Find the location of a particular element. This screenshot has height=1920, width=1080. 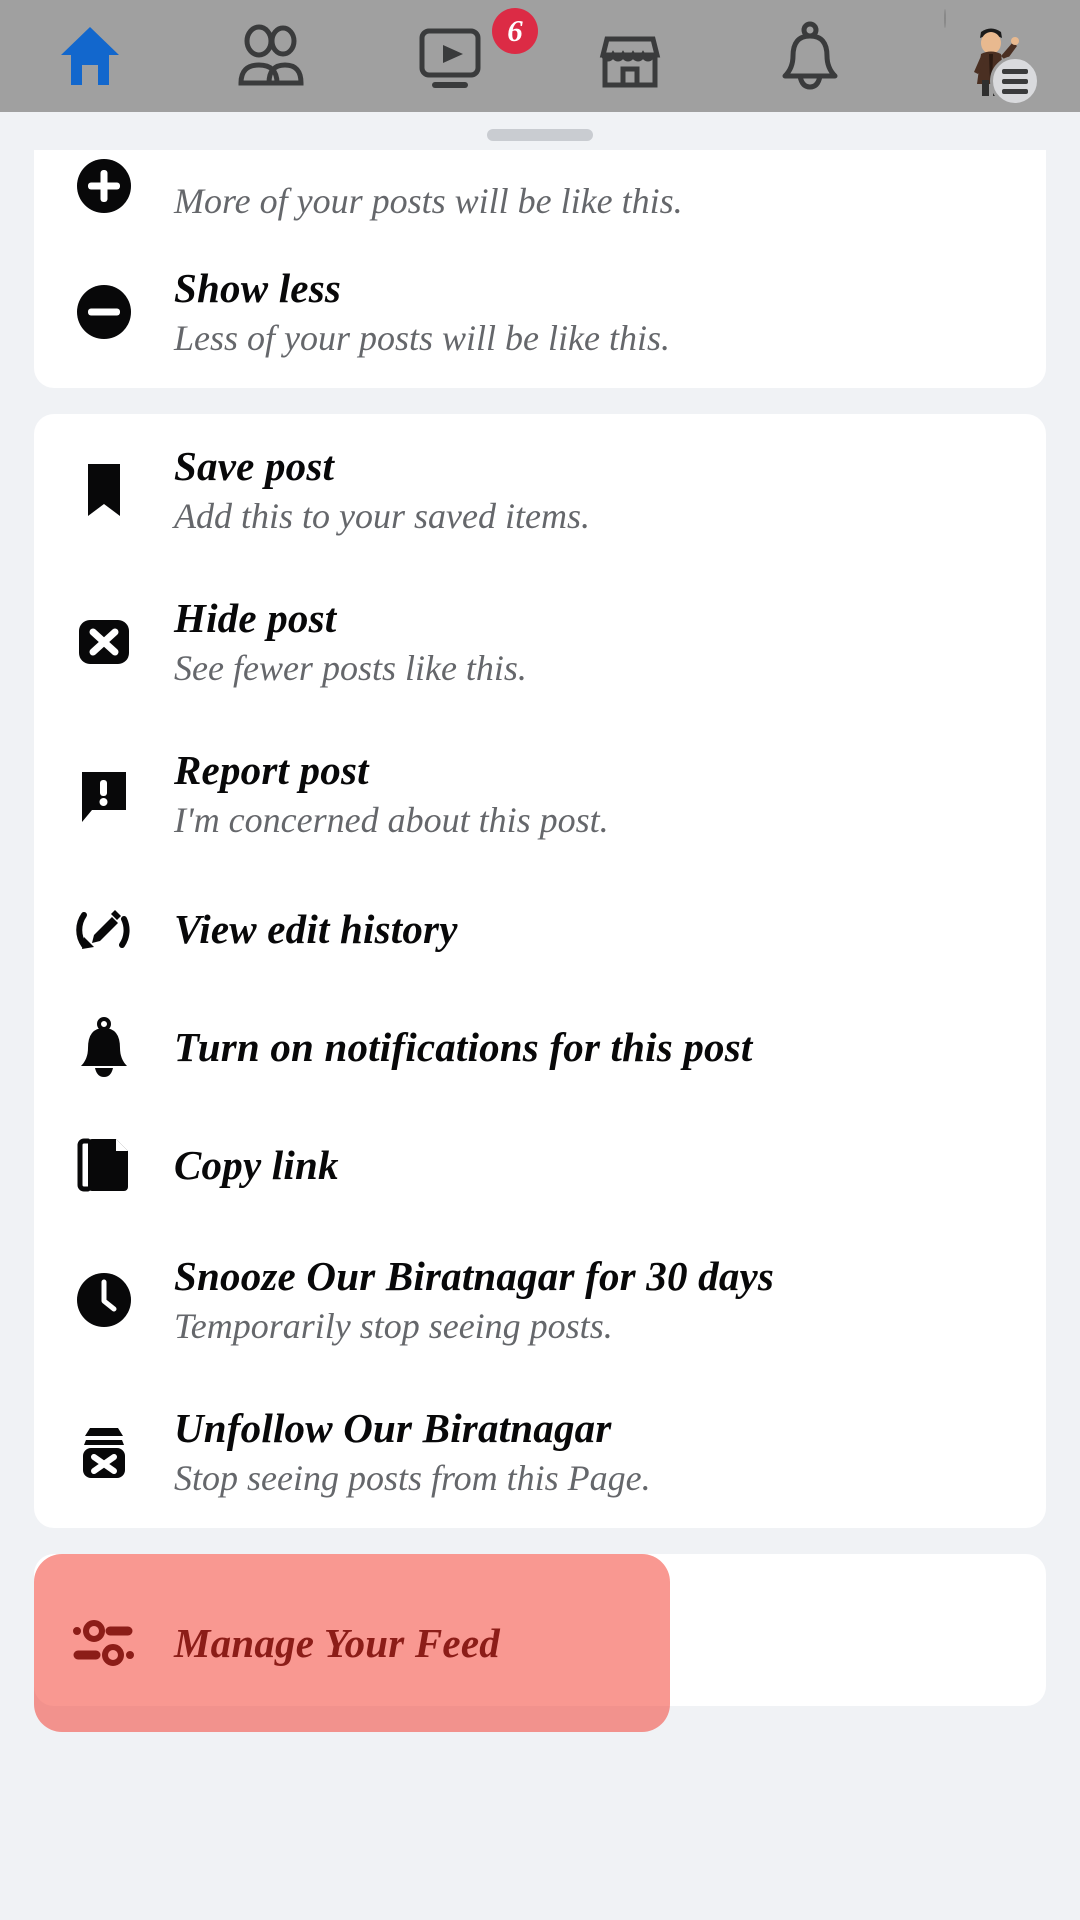

notifications-tab is located at coordinates (810, 56).